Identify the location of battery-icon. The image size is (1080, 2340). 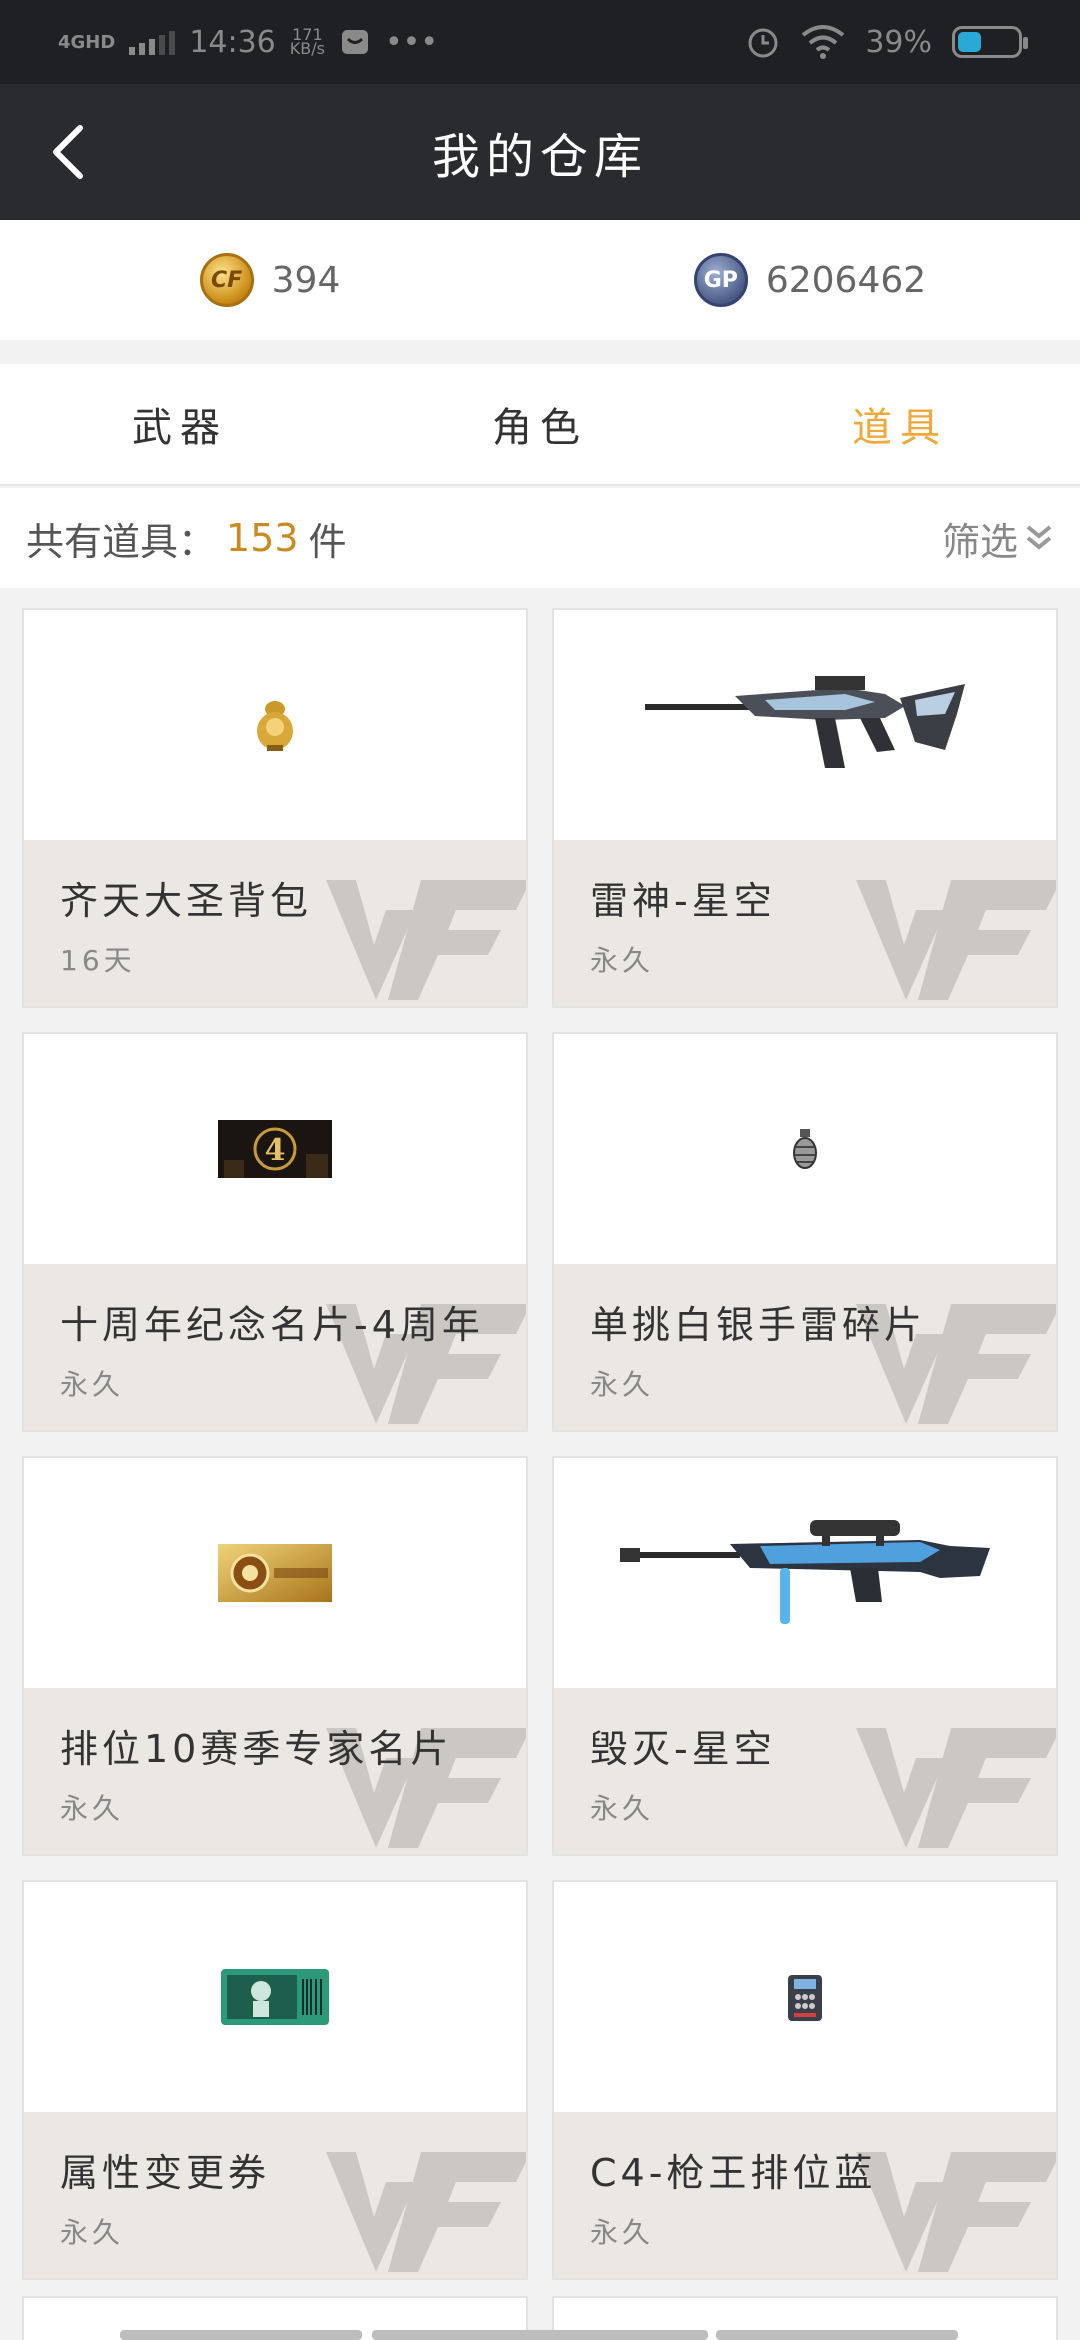
(990, 42).